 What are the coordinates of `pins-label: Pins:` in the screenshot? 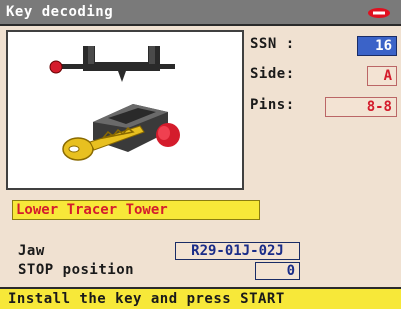 It's located at (272, 105).